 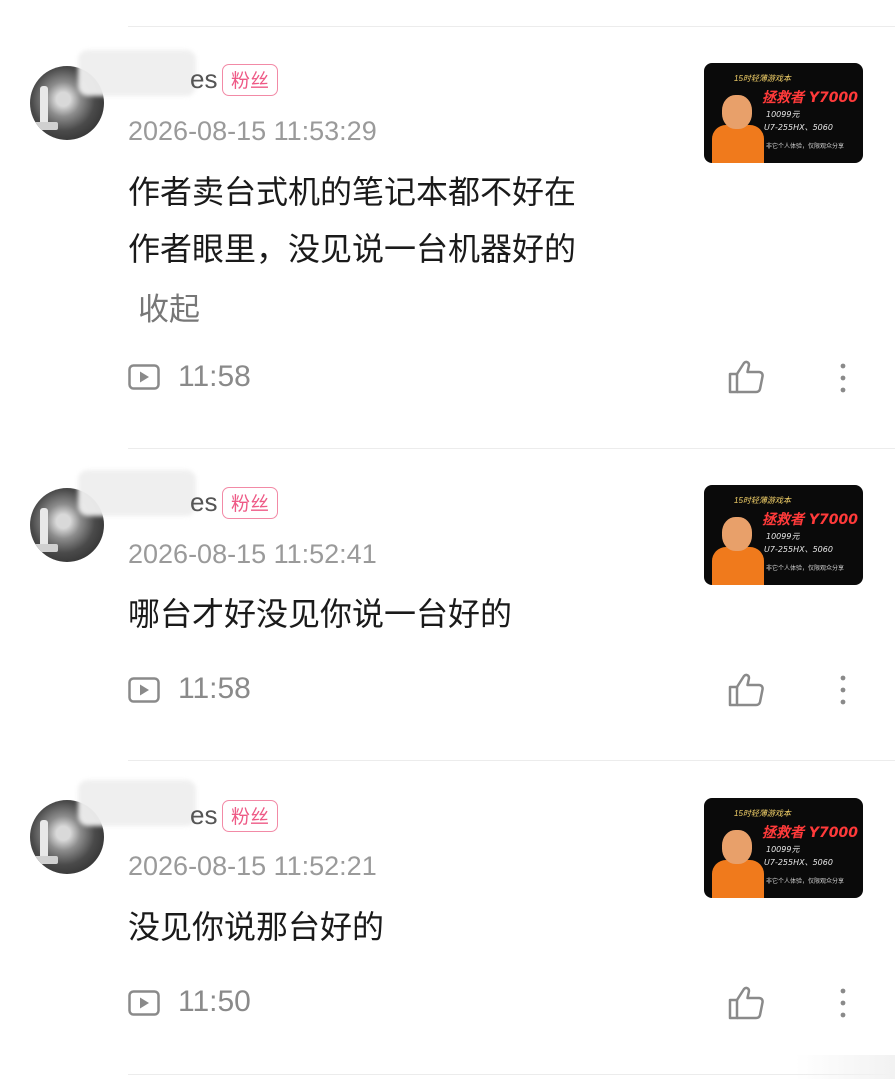 I want to click on watermark-strip, so click(x=845, y=1067).